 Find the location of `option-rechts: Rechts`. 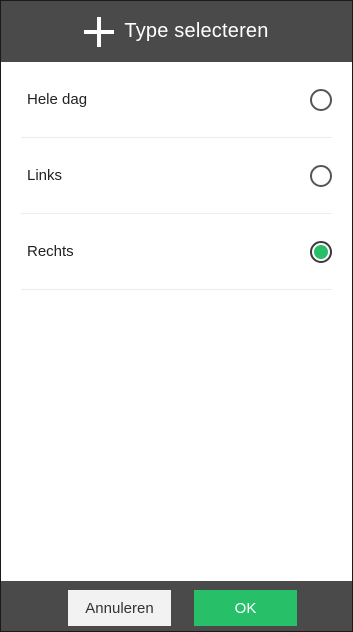

option-rechts: Rechts is located at coordinates (176, 252).